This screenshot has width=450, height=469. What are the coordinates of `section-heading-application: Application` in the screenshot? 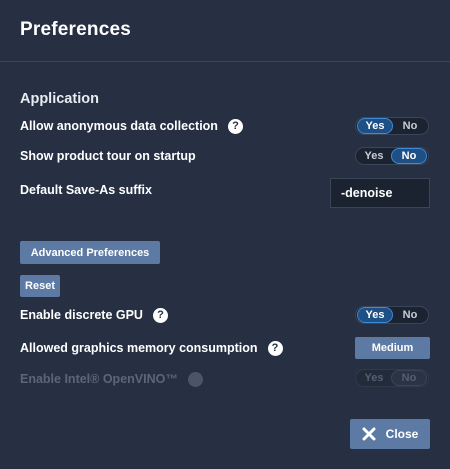 It's located at (59, 99).